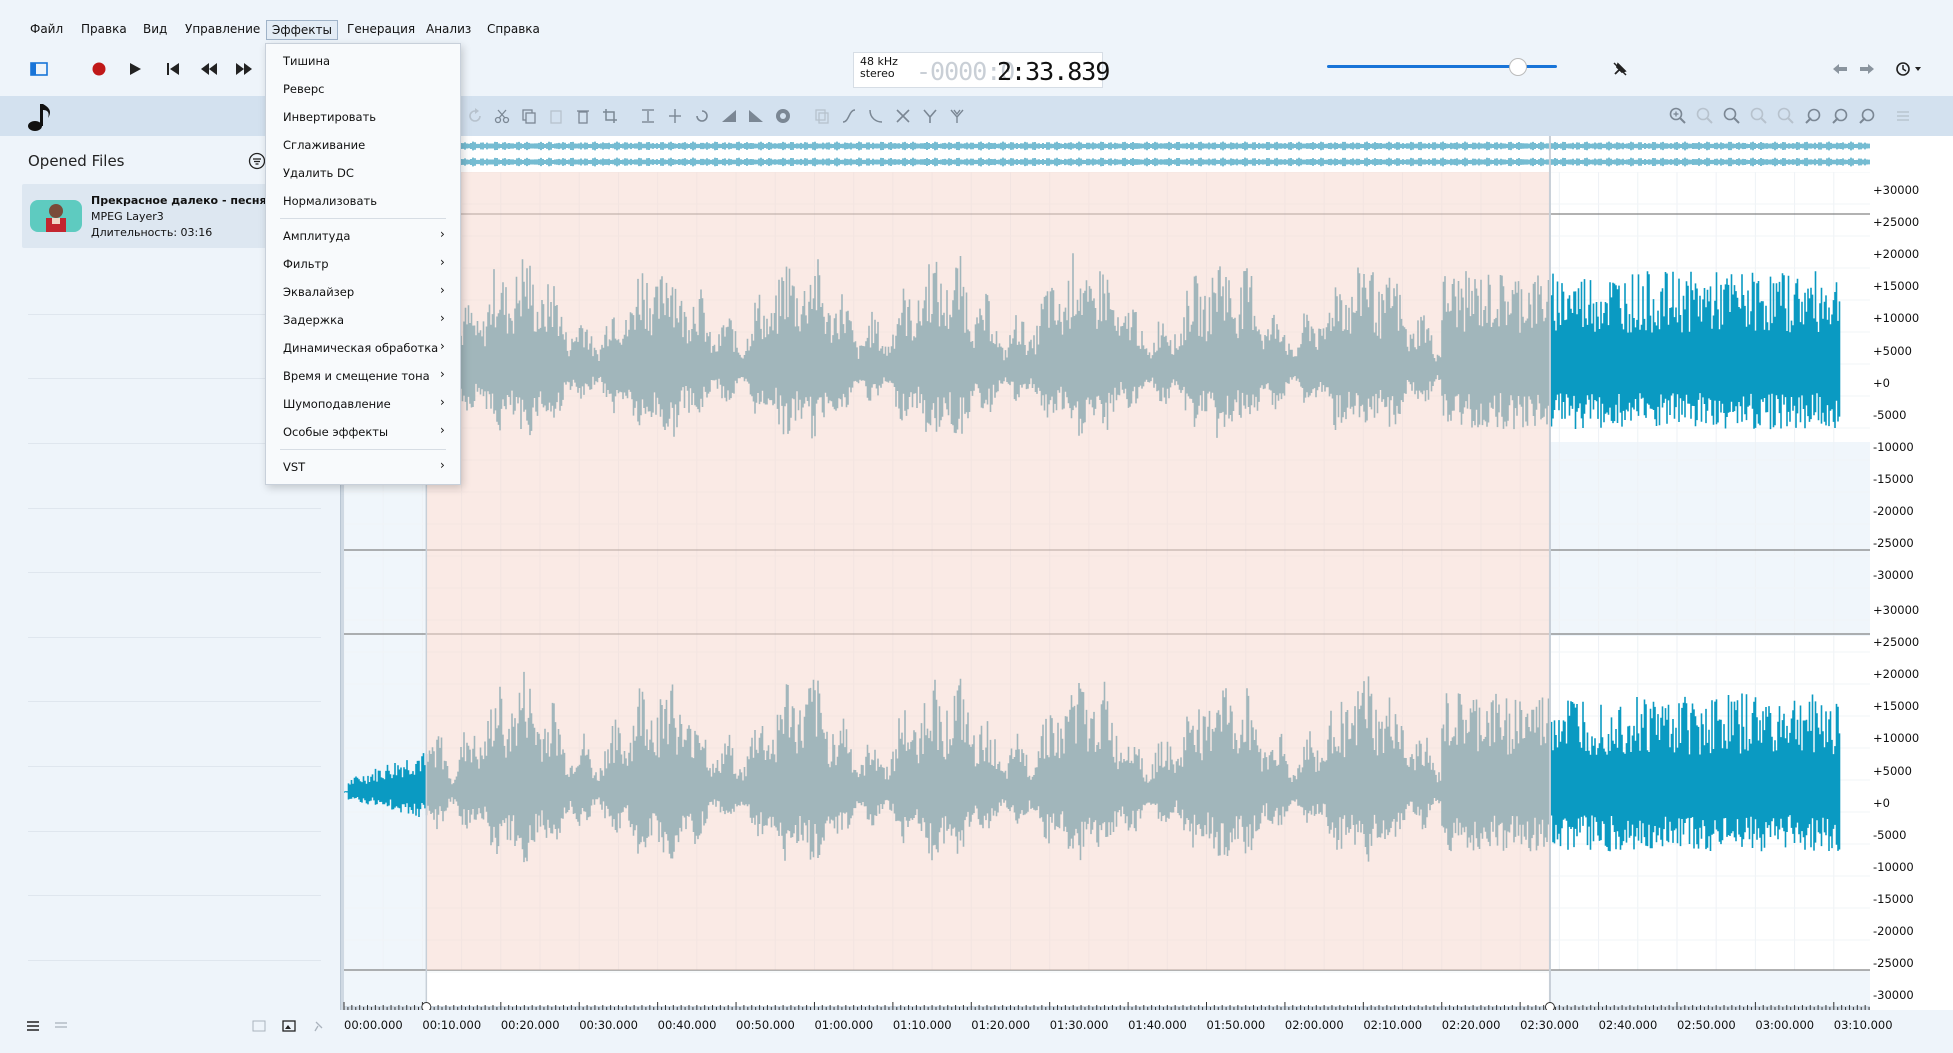 The width and height of the screenshot is (1953, 1053). What do you see at coordinates (930, 116) in the screenshot?
I see `split-icon` at bounding box center [930, 116].